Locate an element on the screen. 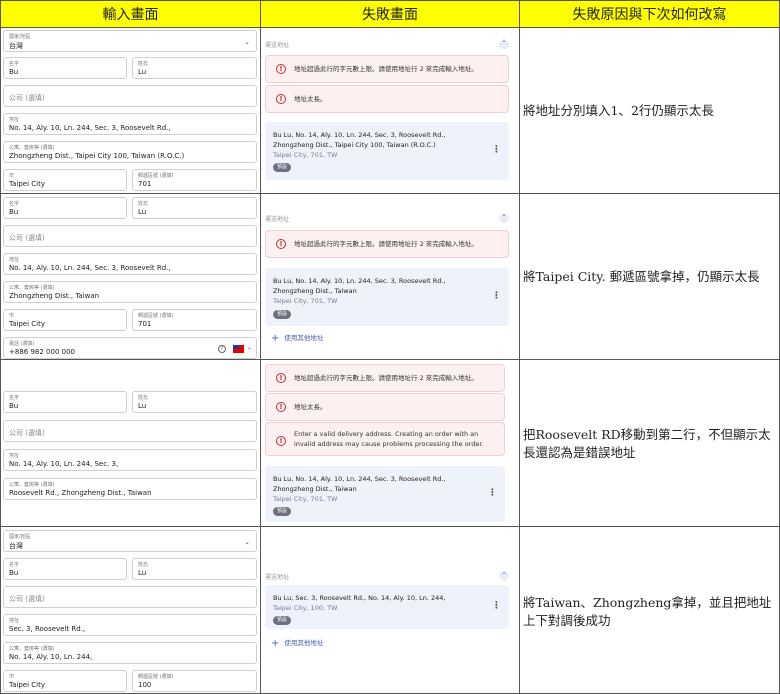 The height and width of the screenshot is (694, 780). error-message: ! 地址太長。 is located at coordinates (385, 407).